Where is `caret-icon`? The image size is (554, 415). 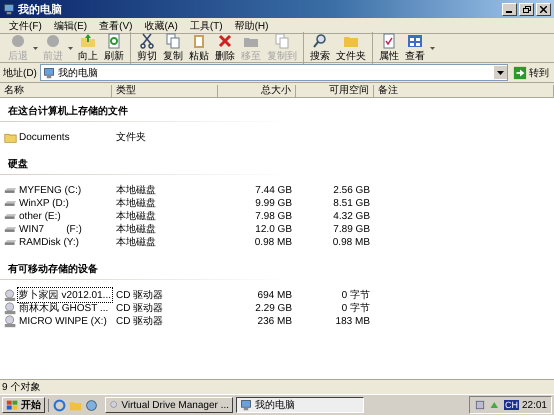
caret-icon is located at coordinates (432, 48).